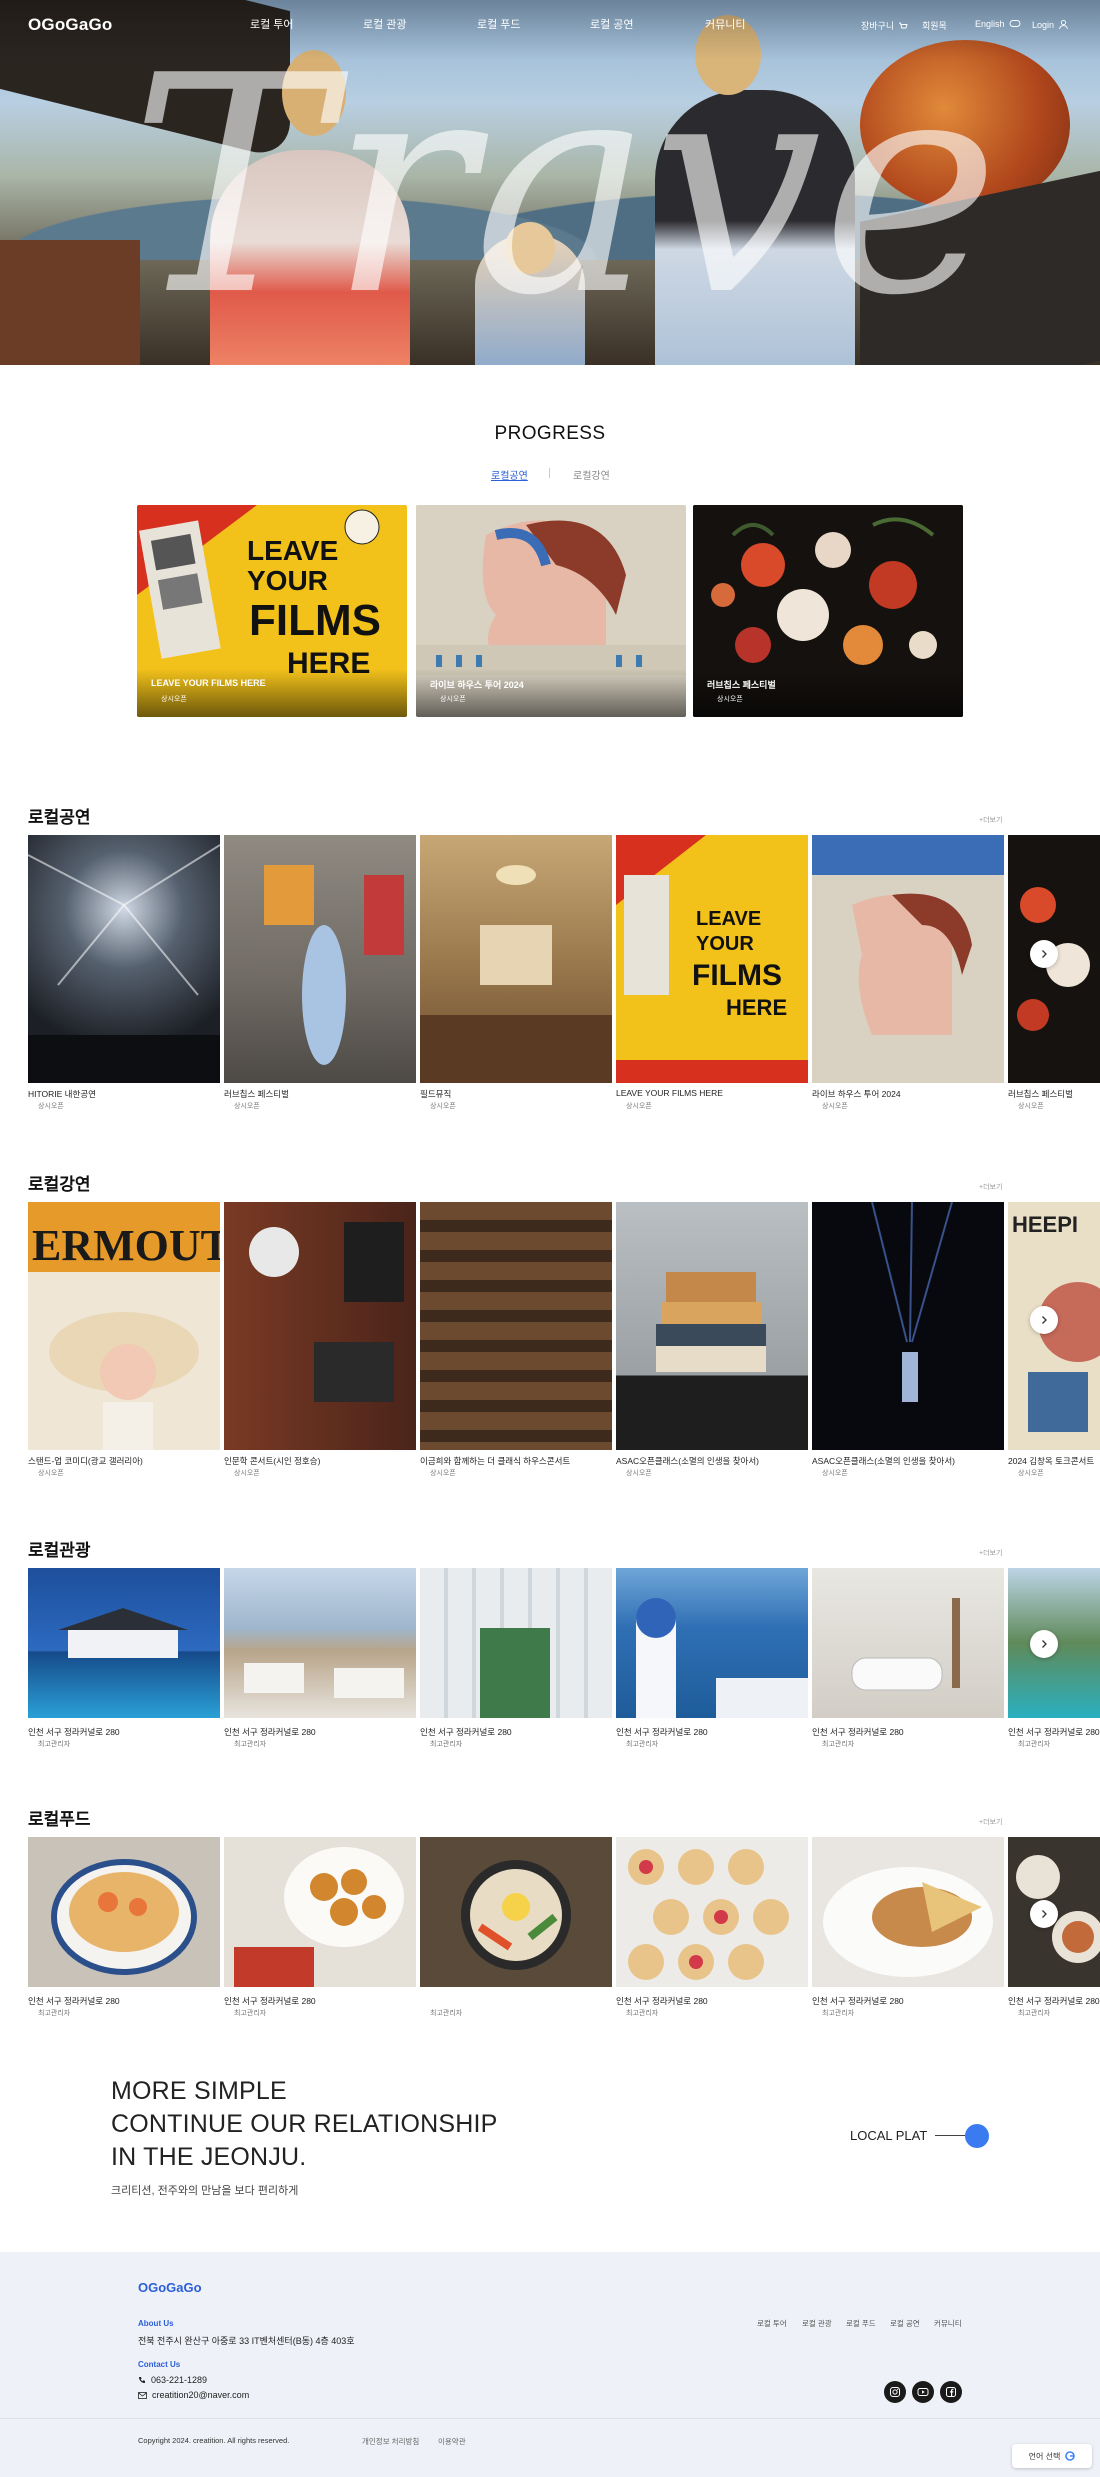 This screenshot has width=1100, height=2477. Describe the element at coordinates (142, 2395) in the screenshot. I see `mail-icon` at that location.